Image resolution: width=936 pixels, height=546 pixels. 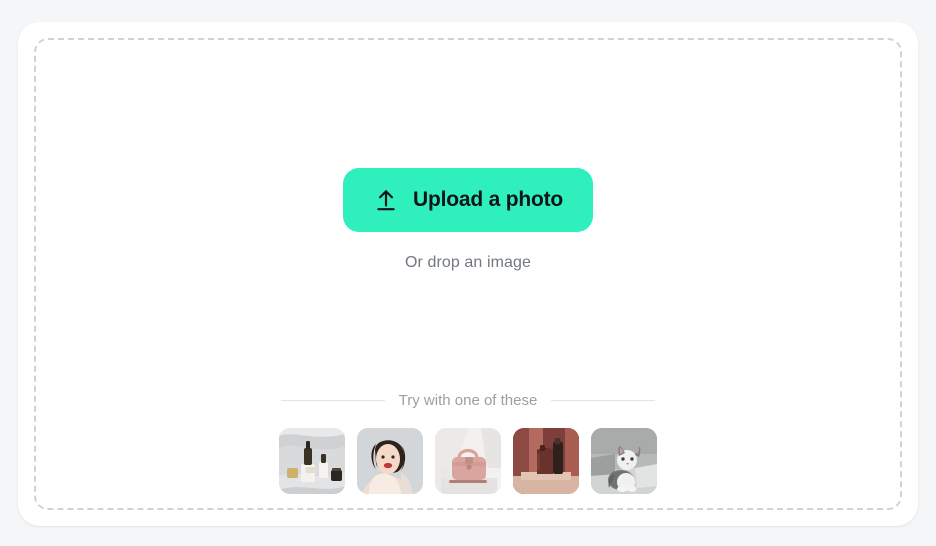 I want to click on divider-left, so click(x=332, y=400).